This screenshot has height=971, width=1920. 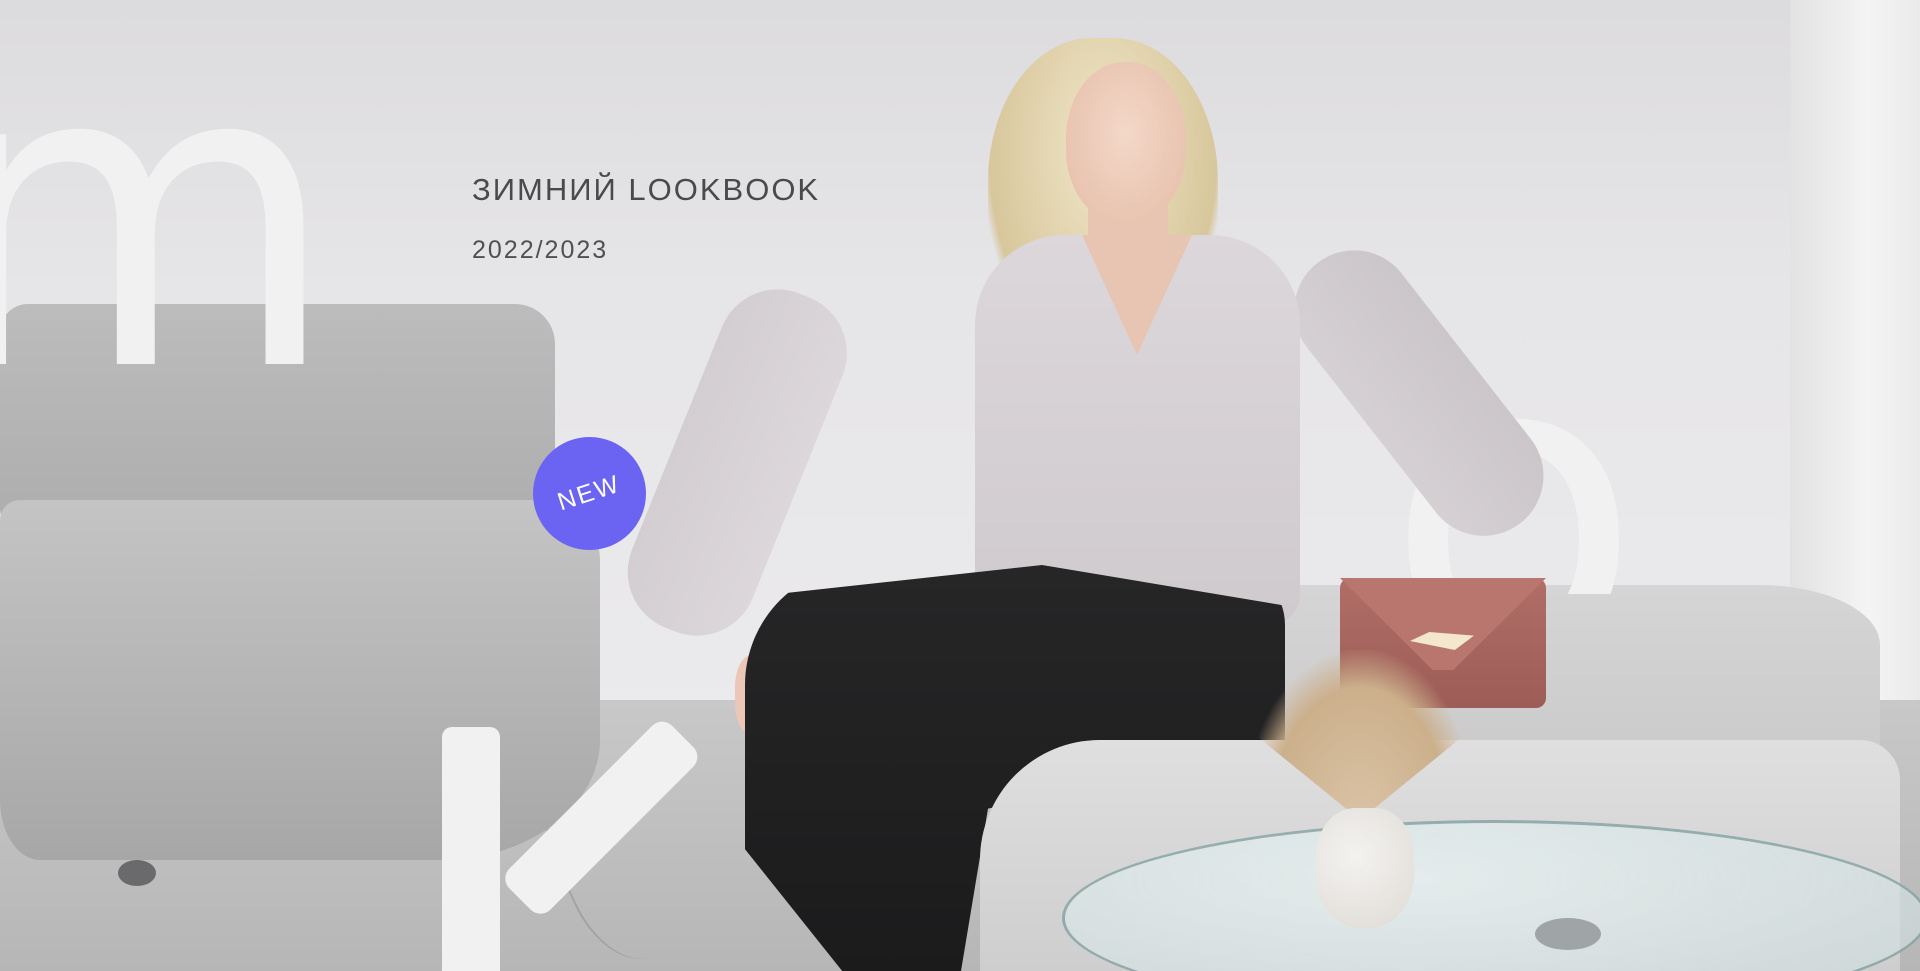 I want to click on new-badge-label: NEW, so click(x=589, y=493).